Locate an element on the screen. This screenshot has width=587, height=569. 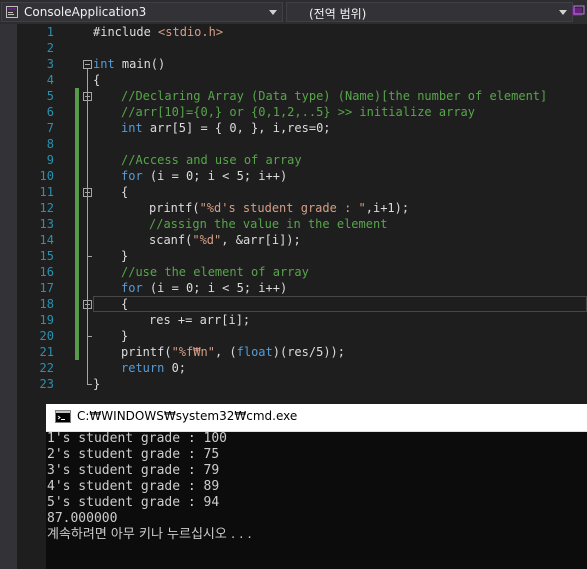
code-line-16: //use the element of array is located at coordinates (215, 272).